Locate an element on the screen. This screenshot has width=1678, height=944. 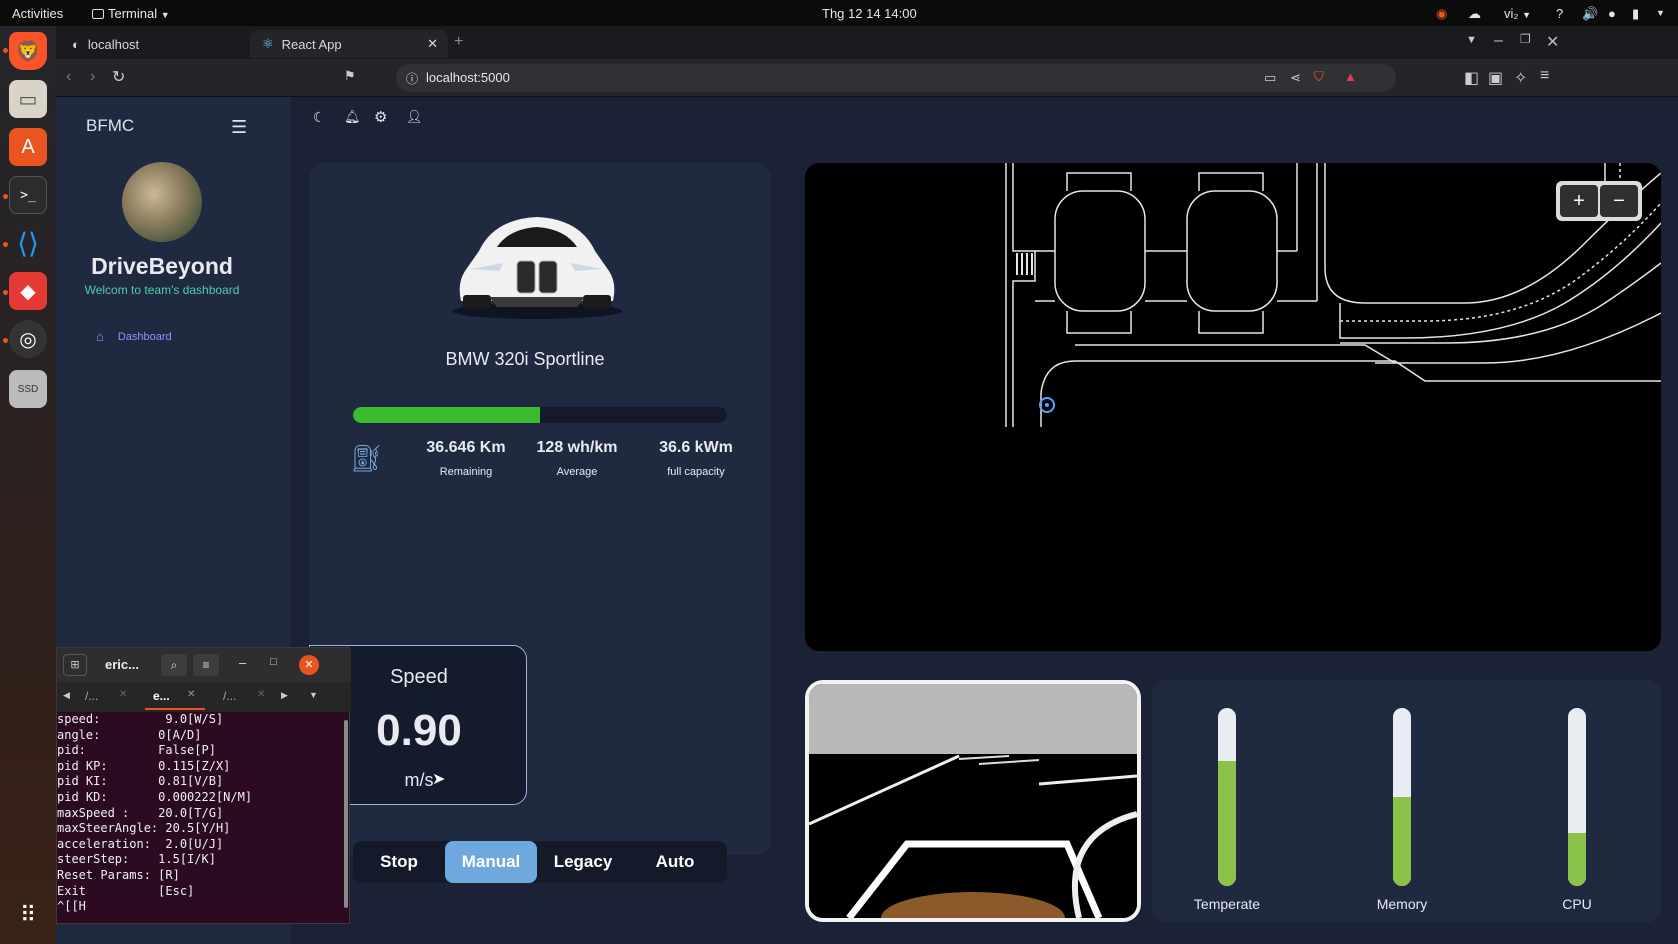
stat-average: 128 wh/km Average is located at coordinates (577, 458).